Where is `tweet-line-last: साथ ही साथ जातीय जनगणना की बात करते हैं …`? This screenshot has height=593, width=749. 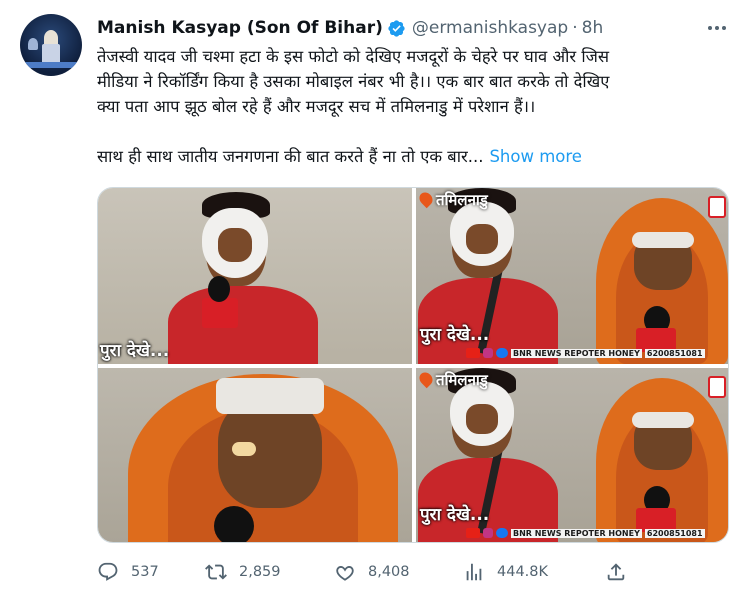
tweet-line-last: साथ ही साथ जातीय जनगणना की बात करते हैं … is located at coordinates (412, 156).